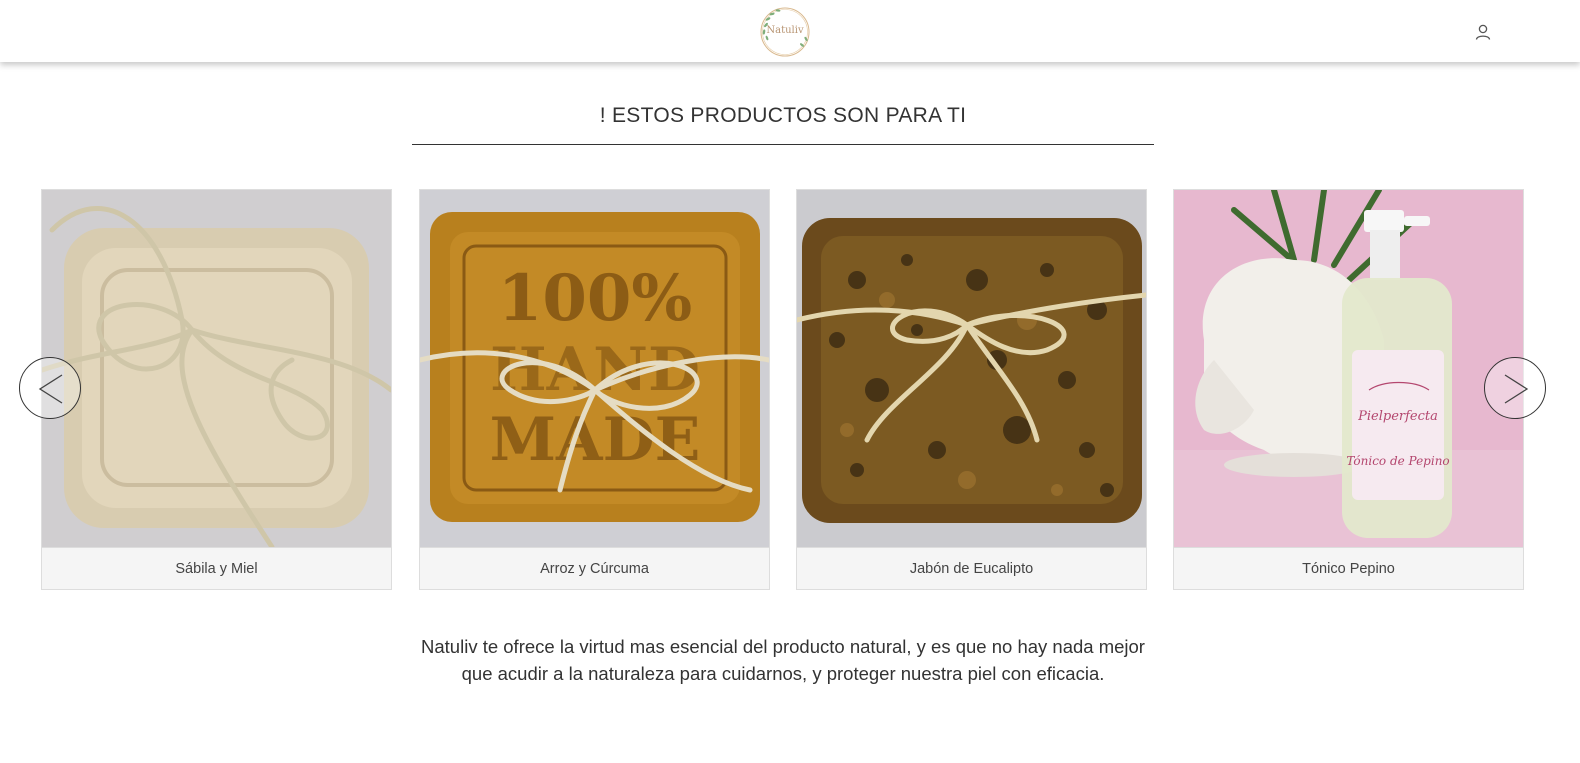 The width and height of the screenshot is (1580, 763). What do you see at coordinates (783, 144) in the screenshot?
I see `title-divider` at bounding box center [783, 144].